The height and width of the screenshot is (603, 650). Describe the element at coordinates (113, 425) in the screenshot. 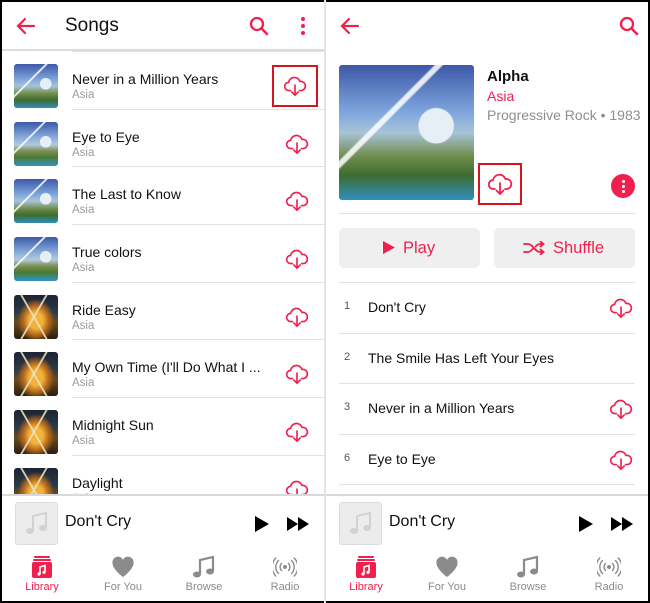

I see `song-title: Midnight Sun` at that location.